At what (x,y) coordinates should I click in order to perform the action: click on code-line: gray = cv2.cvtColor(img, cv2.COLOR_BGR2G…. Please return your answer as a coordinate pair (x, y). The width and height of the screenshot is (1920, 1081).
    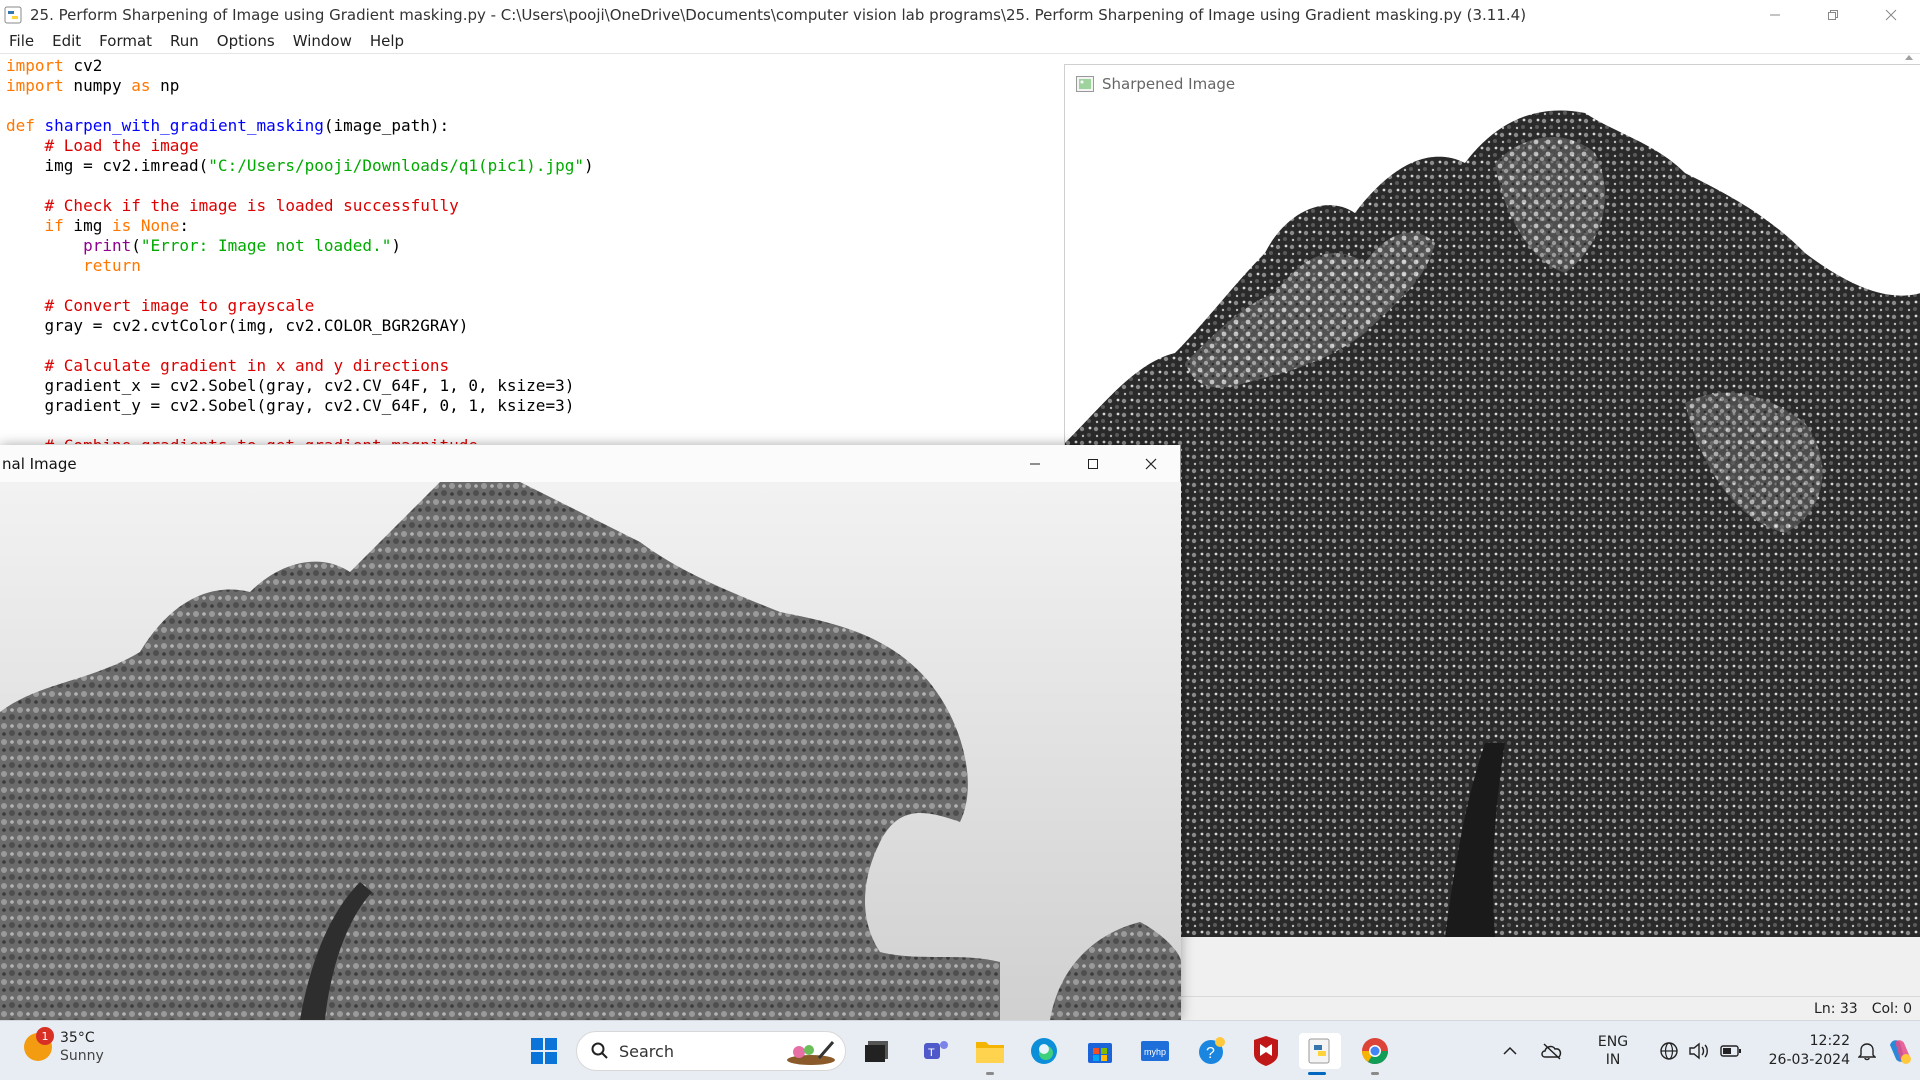
    Looking at the image, I should click on (535, 326).